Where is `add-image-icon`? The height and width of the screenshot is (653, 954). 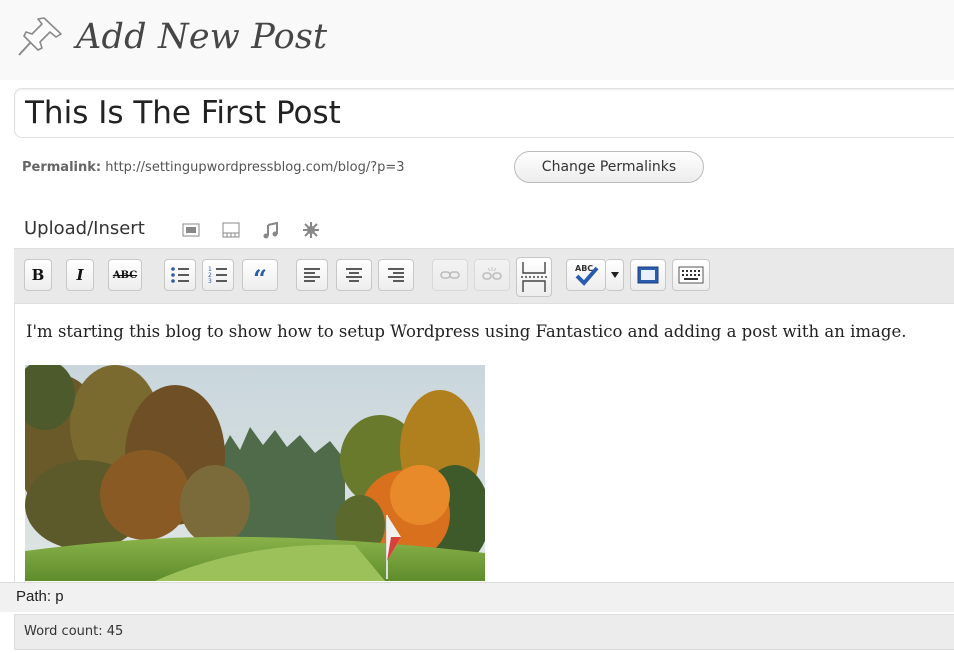 add-image-icon is located at coordinates (191, 230).